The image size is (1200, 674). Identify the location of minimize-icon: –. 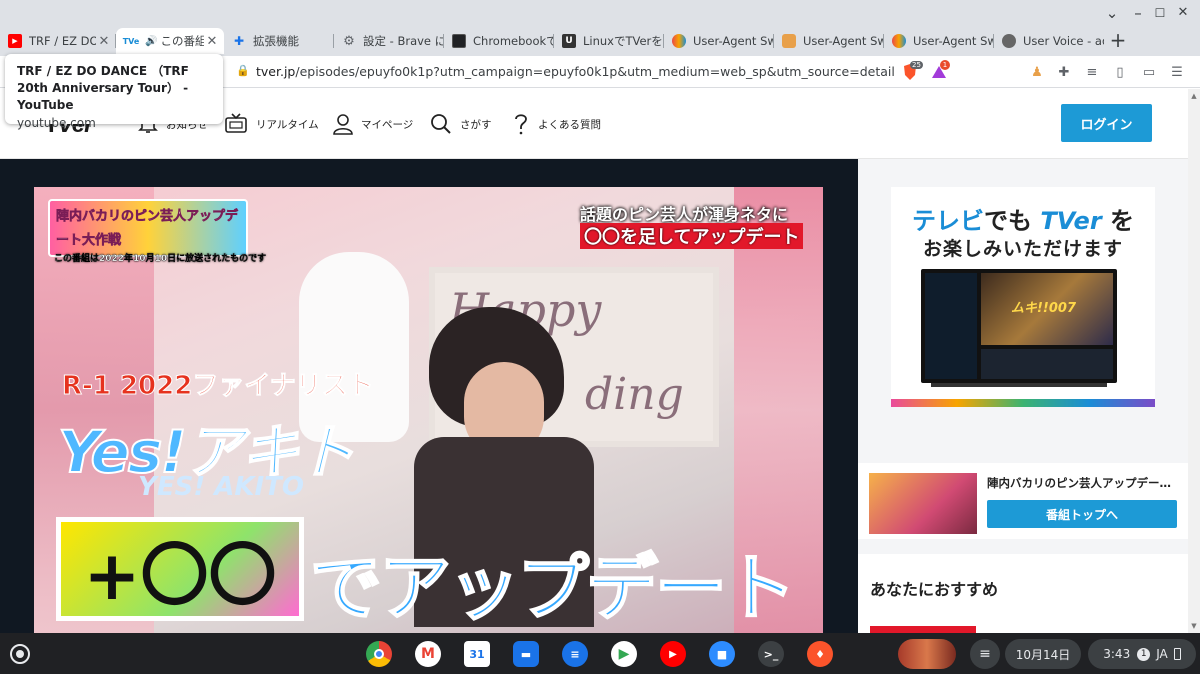
(1138, 13).